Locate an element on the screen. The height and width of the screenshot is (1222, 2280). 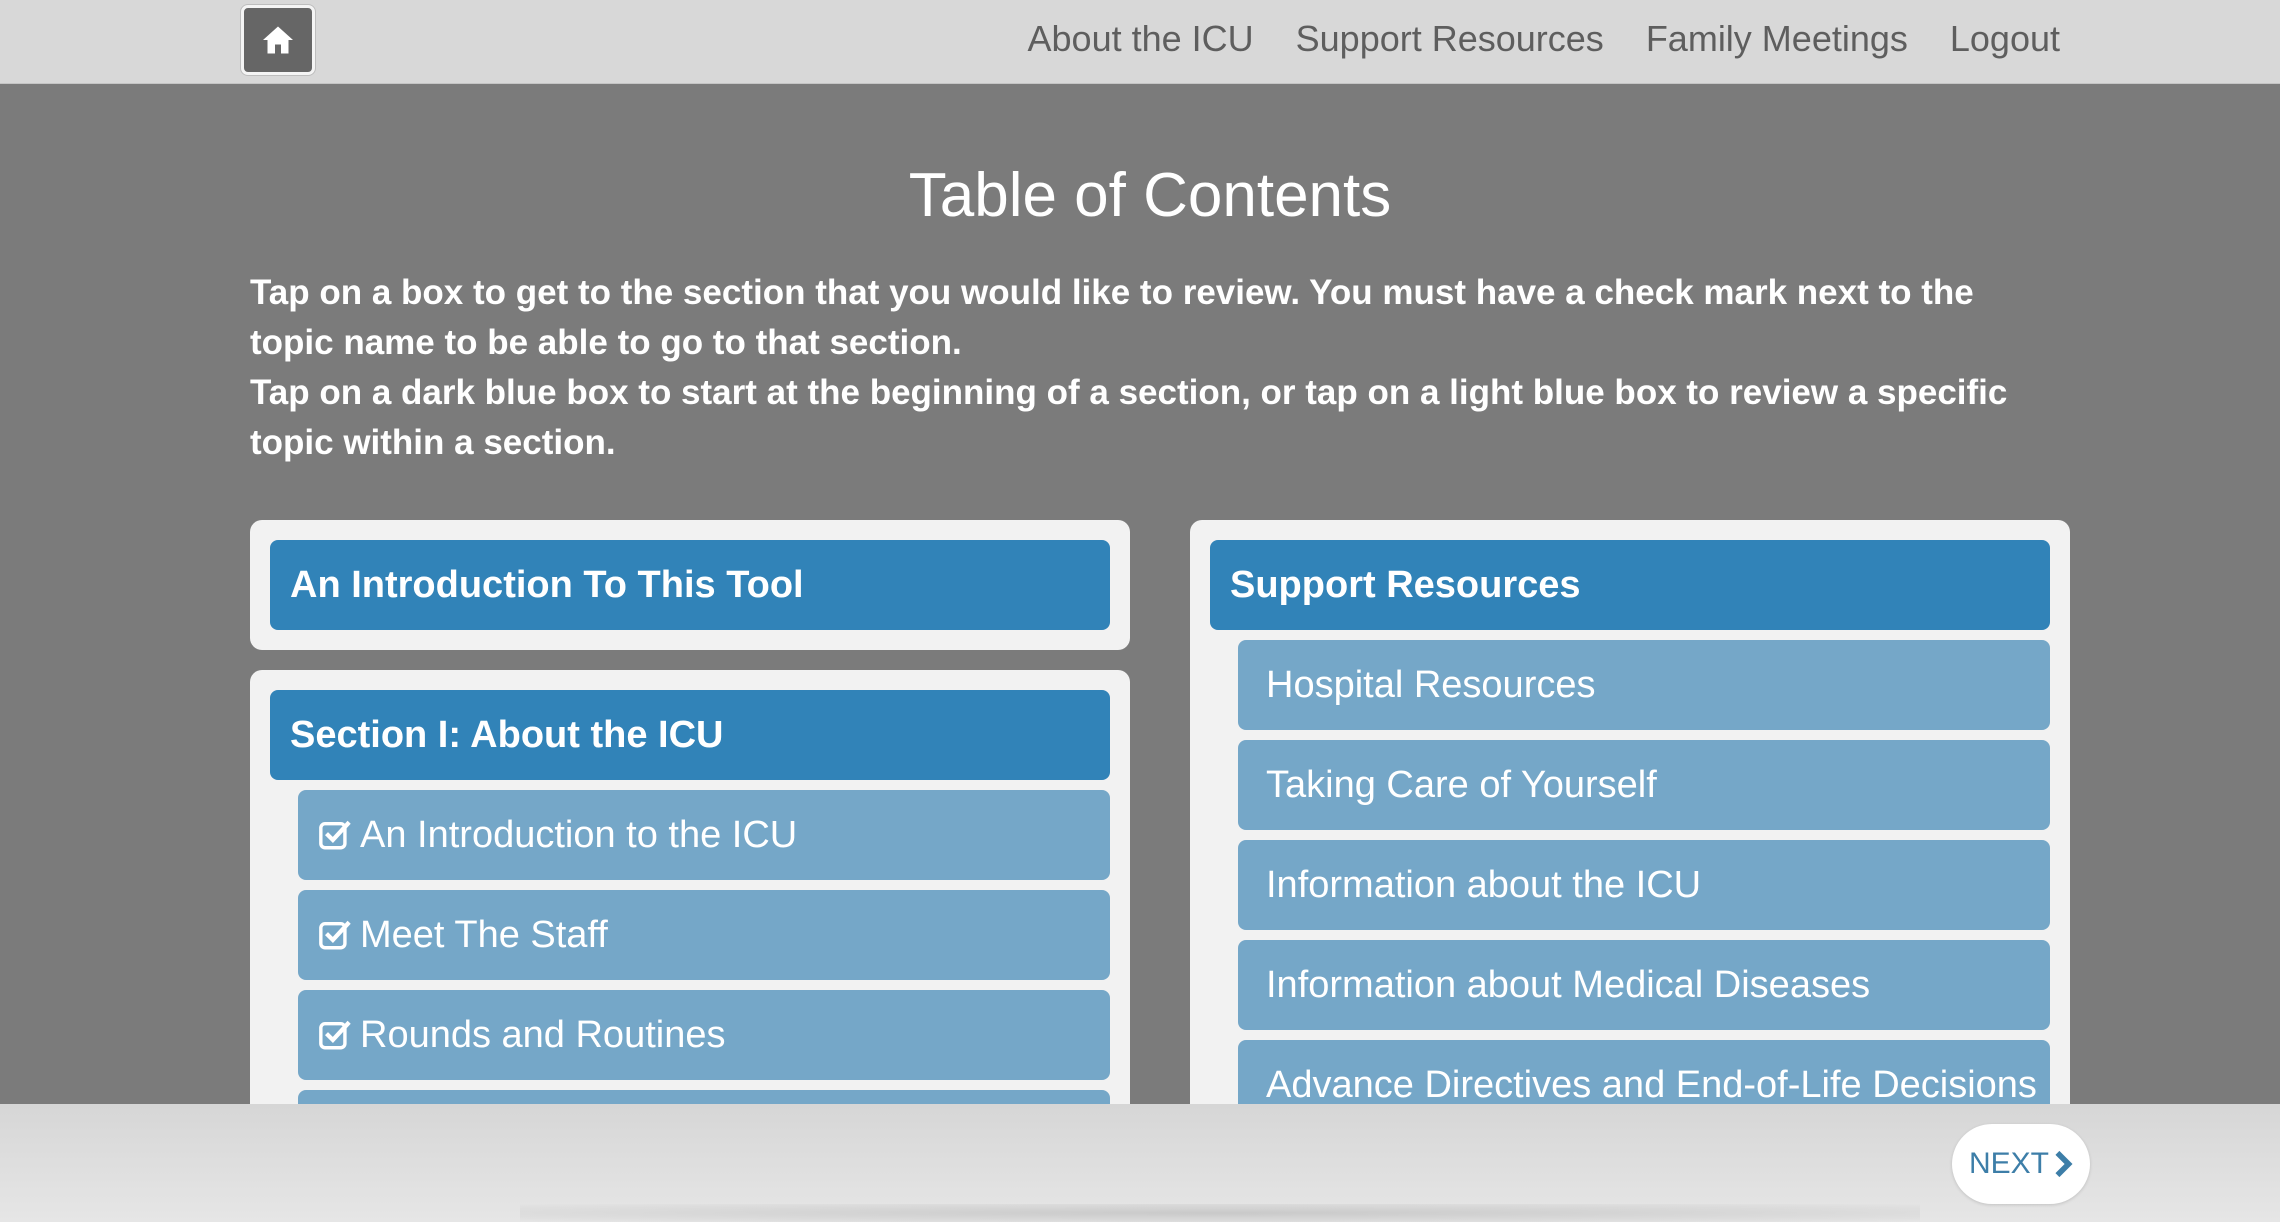
home-button is located at coordinates (278, 40).